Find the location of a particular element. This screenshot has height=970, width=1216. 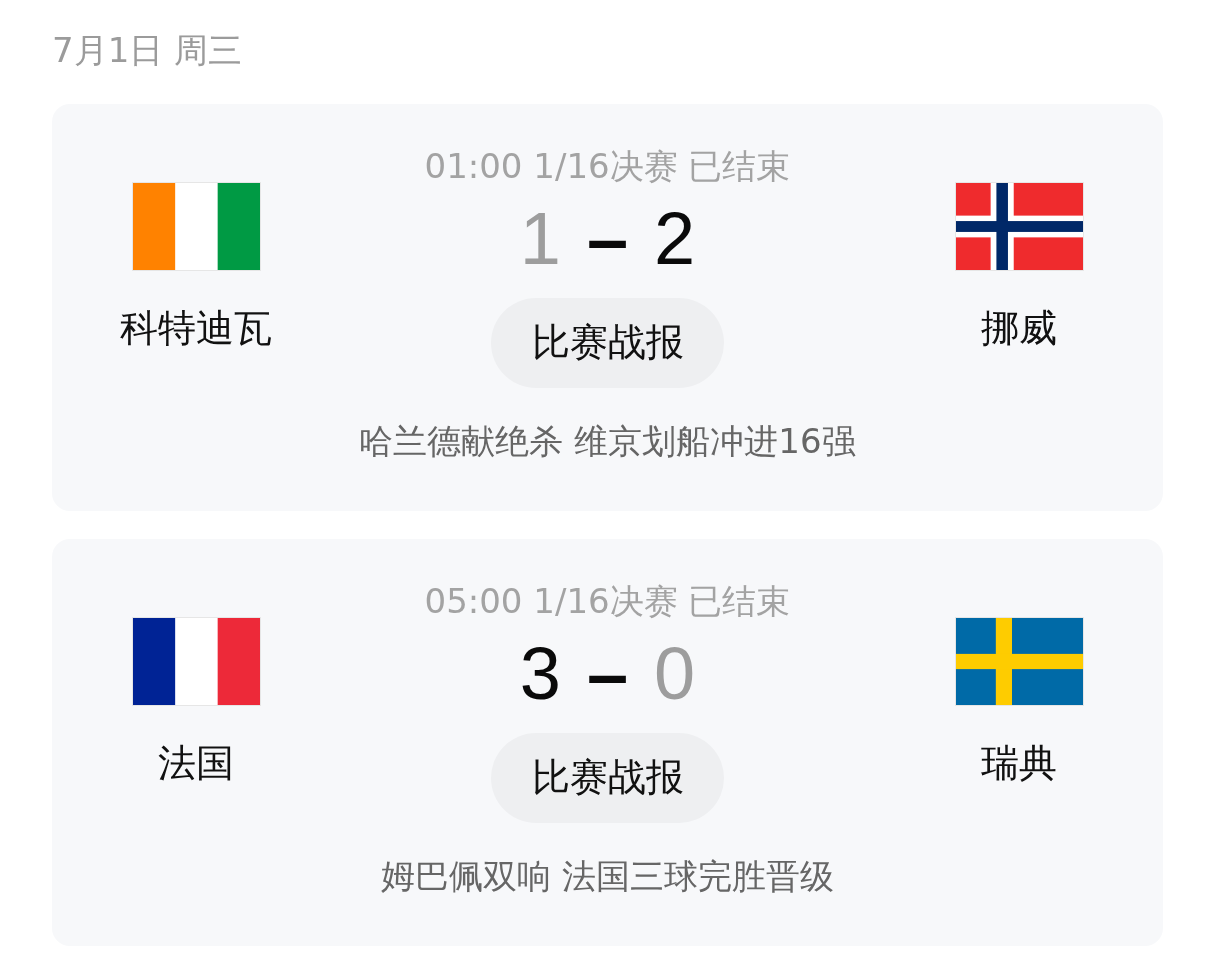

away-score: 0 is located at coordinates (675, 673).